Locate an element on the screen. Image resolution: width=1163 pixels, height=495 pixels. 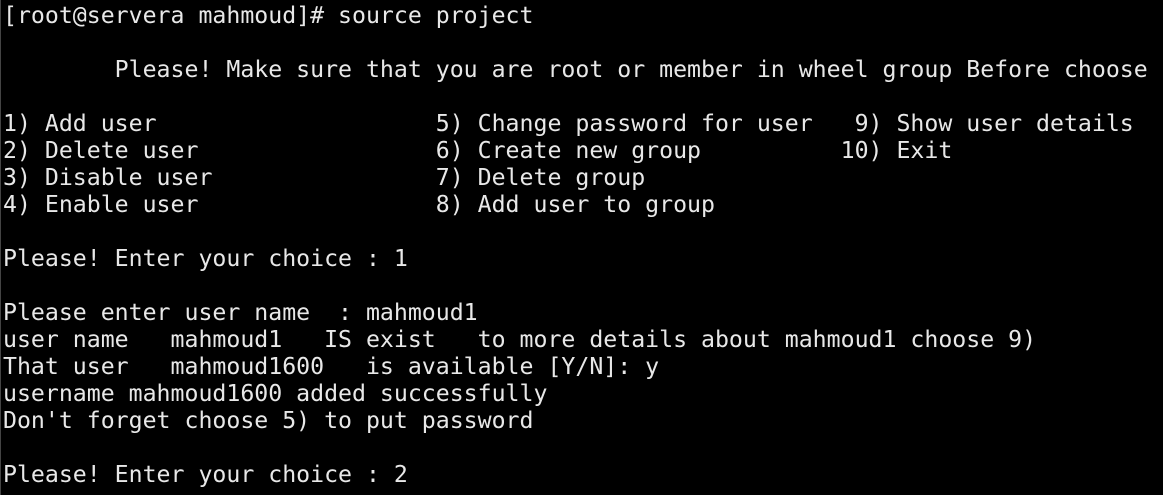
current-choice-prompt-line: Please! Enter your choice : 2 is located at coordinates (583, 474).